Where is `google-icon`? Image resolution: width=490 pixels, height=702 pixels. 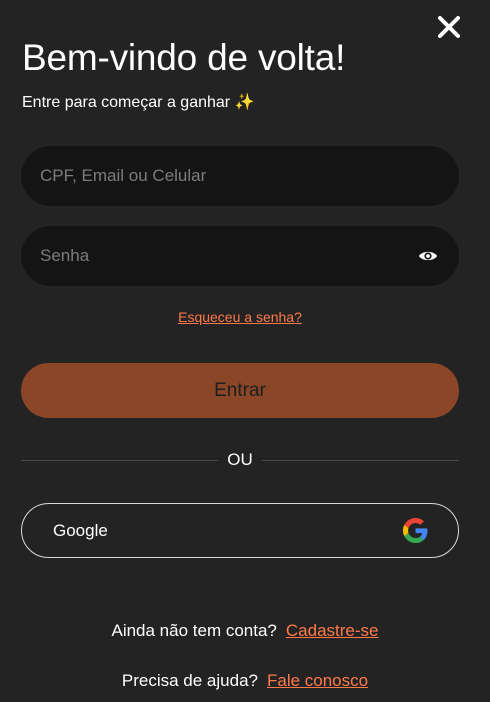
google-icon is located at coordinates (415, 530).